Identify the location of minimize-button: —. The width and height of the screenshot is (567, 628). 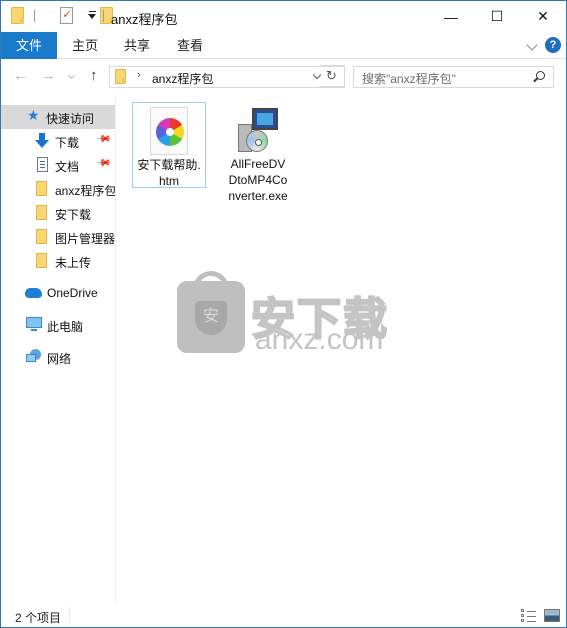
(451, 16).